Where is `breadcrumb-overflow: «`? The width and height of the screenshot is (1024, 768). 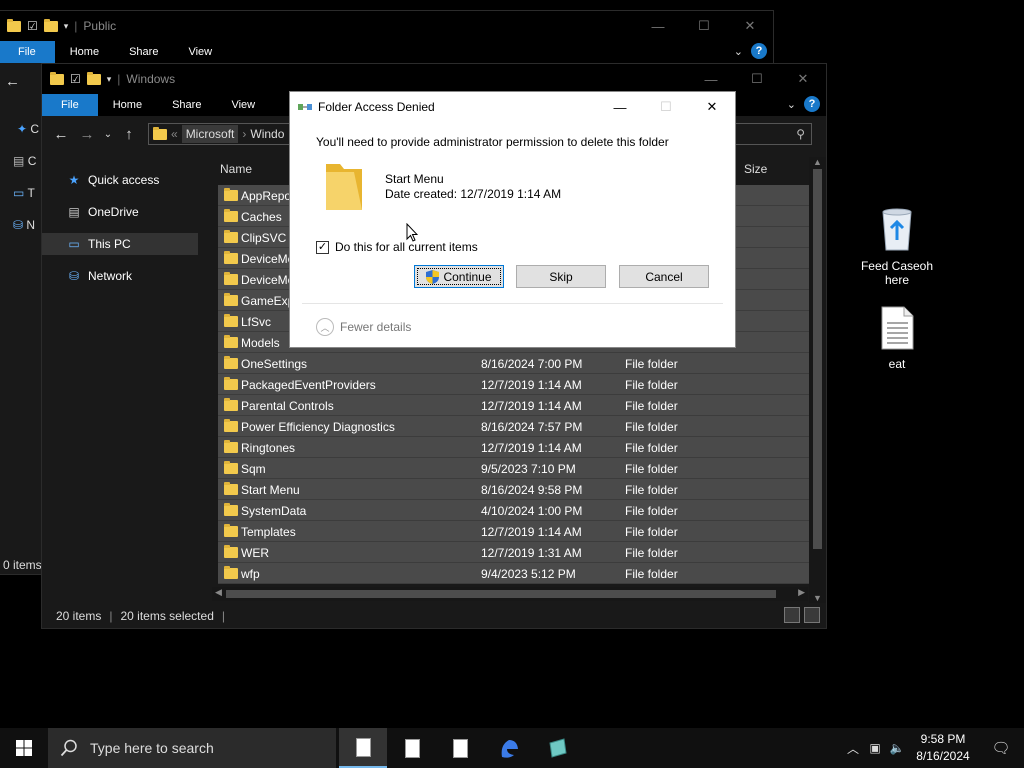 breadcrumb-overflow: « is located at coordinates (174, 134).